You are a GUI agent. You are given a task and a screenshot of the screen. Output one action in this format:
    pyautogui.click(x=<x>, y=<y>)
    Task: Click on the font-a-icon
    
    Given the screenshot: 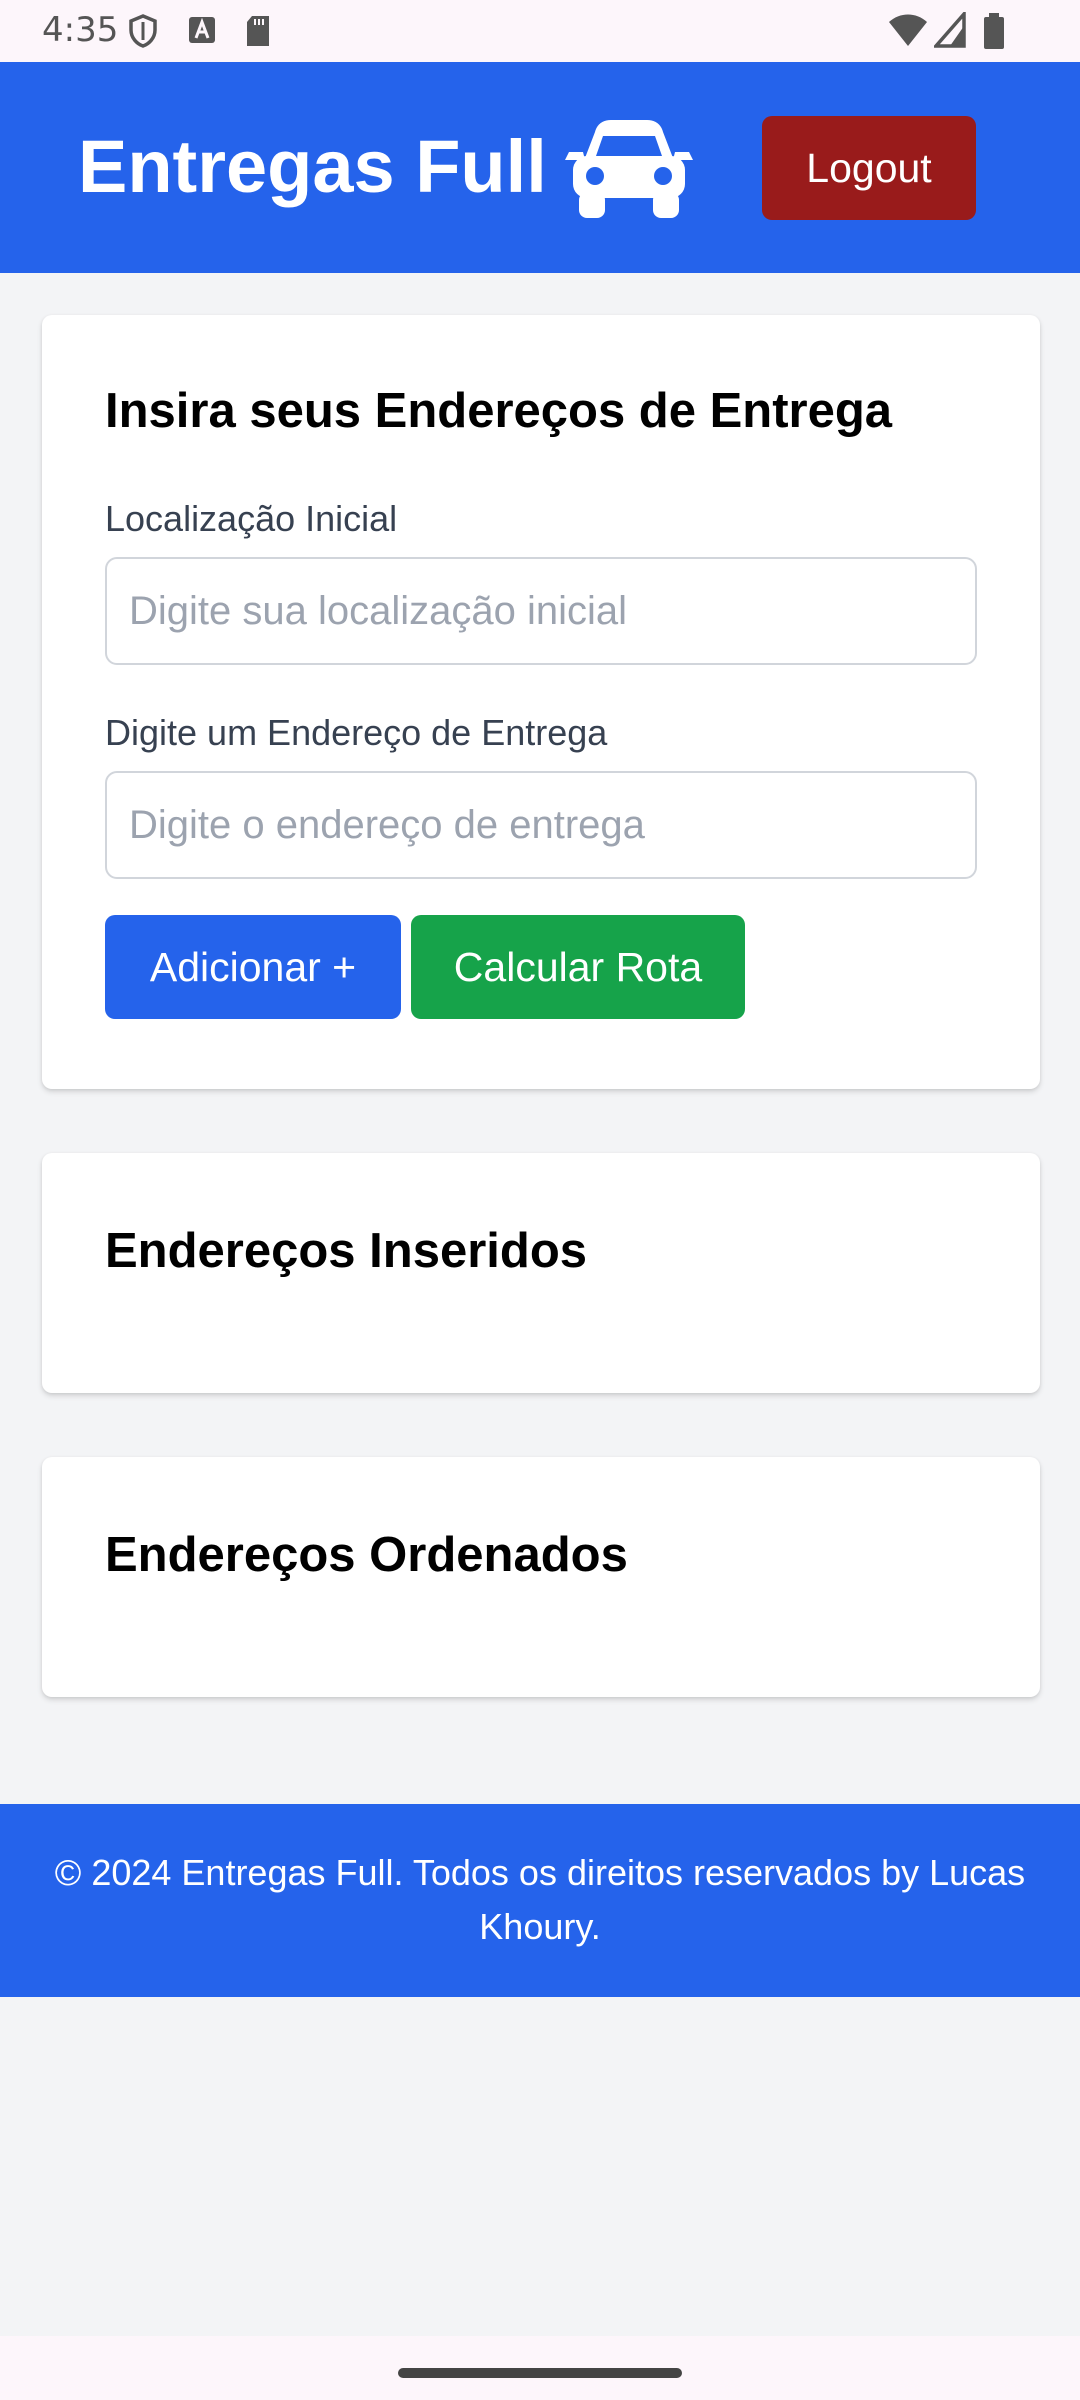 What is the action you would take?
    pyautogui.click(x=202, y=32)
    